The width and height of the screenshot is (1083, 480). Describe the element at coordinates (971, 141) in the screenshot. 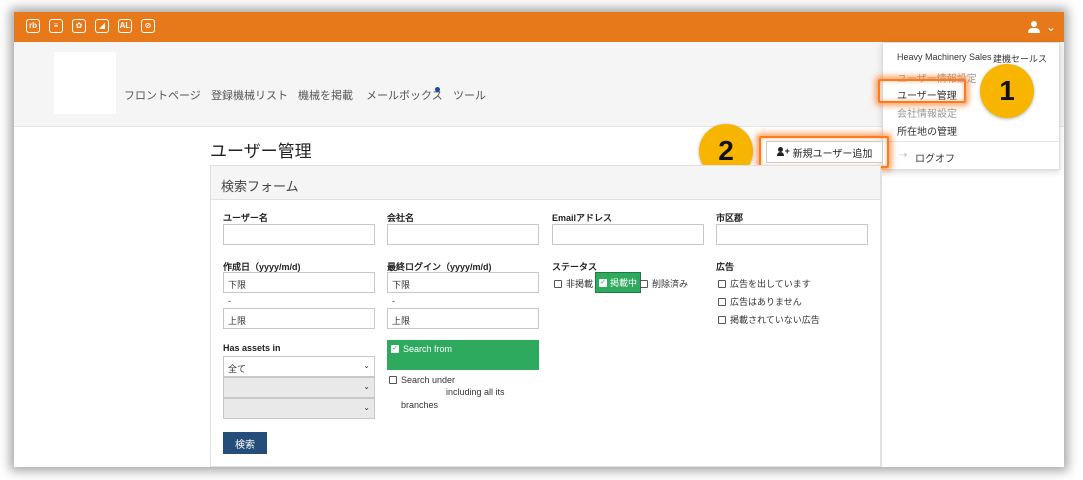

I see `dropdown-divider` at that location.